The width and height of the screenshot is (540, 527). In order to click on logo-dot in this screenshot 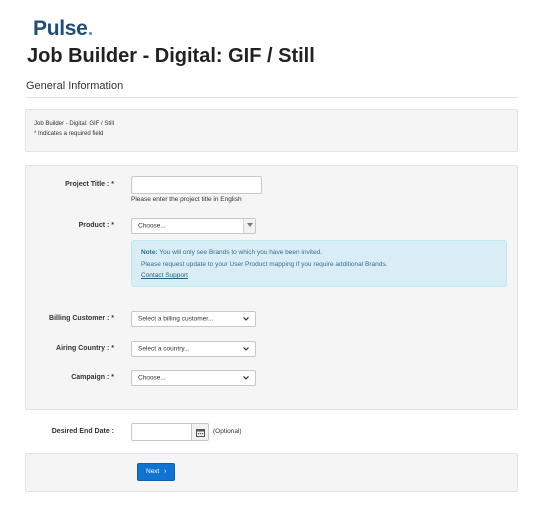, I will do `click(90, 33)`.